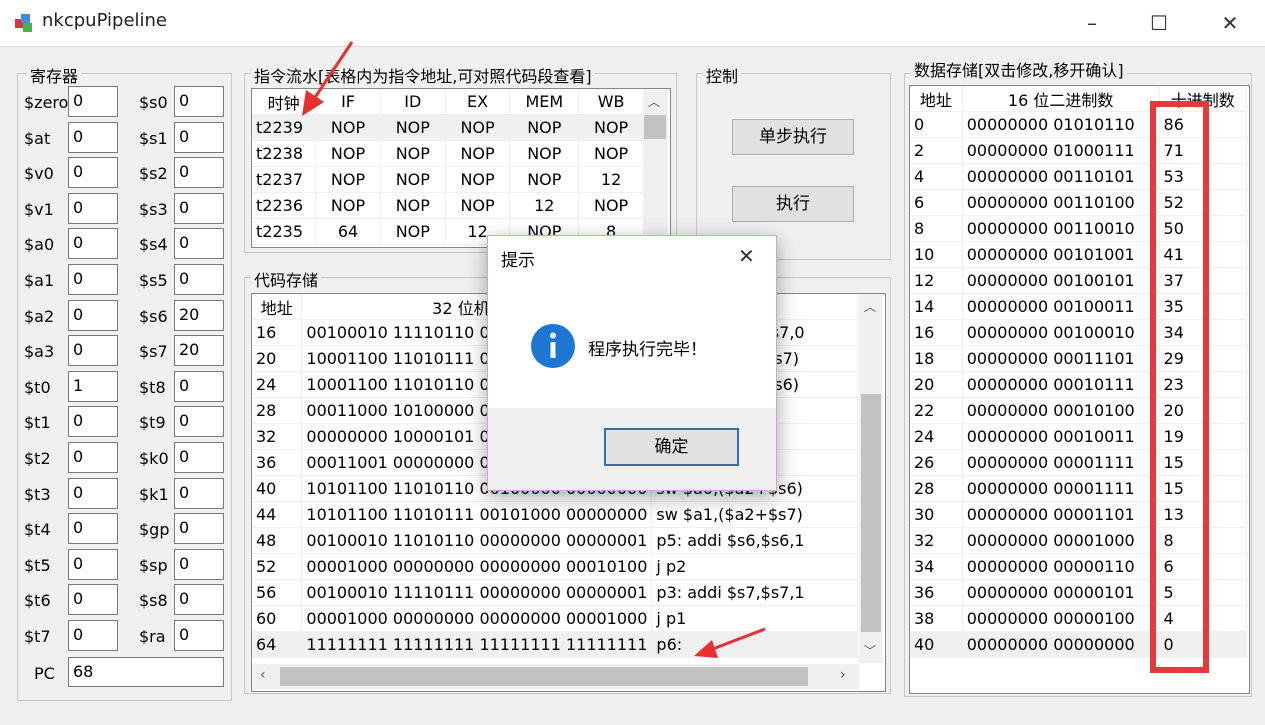  Describe the element at coordinates (1061, 436) in the screenshot. I see `table-cell: 00000000 00010011` at that location.